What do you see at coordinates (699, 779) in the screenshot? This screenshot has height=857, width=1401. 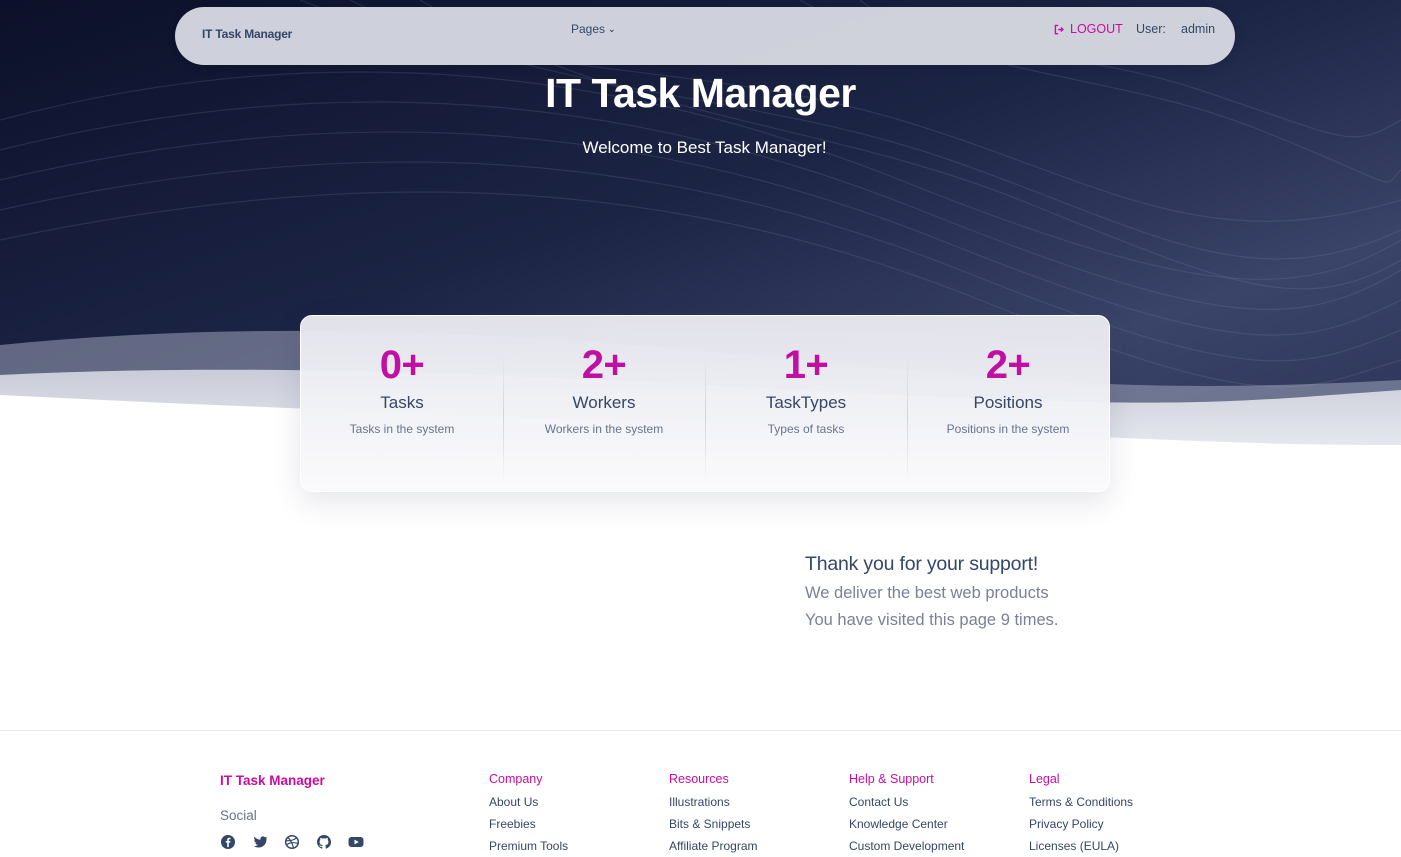 I see `footer-column-title: Resources` at bounding box center [699, 779].